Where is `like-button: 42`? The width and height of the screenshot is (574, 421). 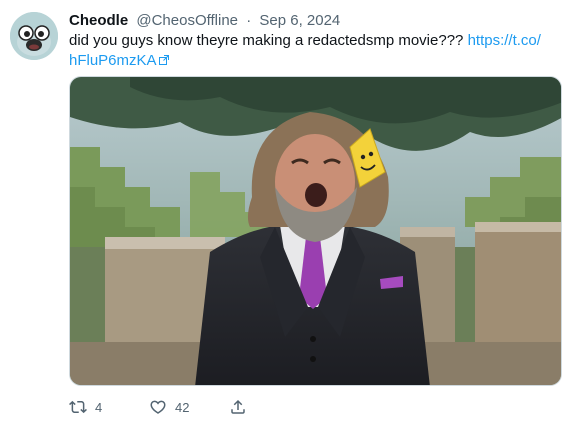 like-button: 42 is located at coordinates (189, 407).